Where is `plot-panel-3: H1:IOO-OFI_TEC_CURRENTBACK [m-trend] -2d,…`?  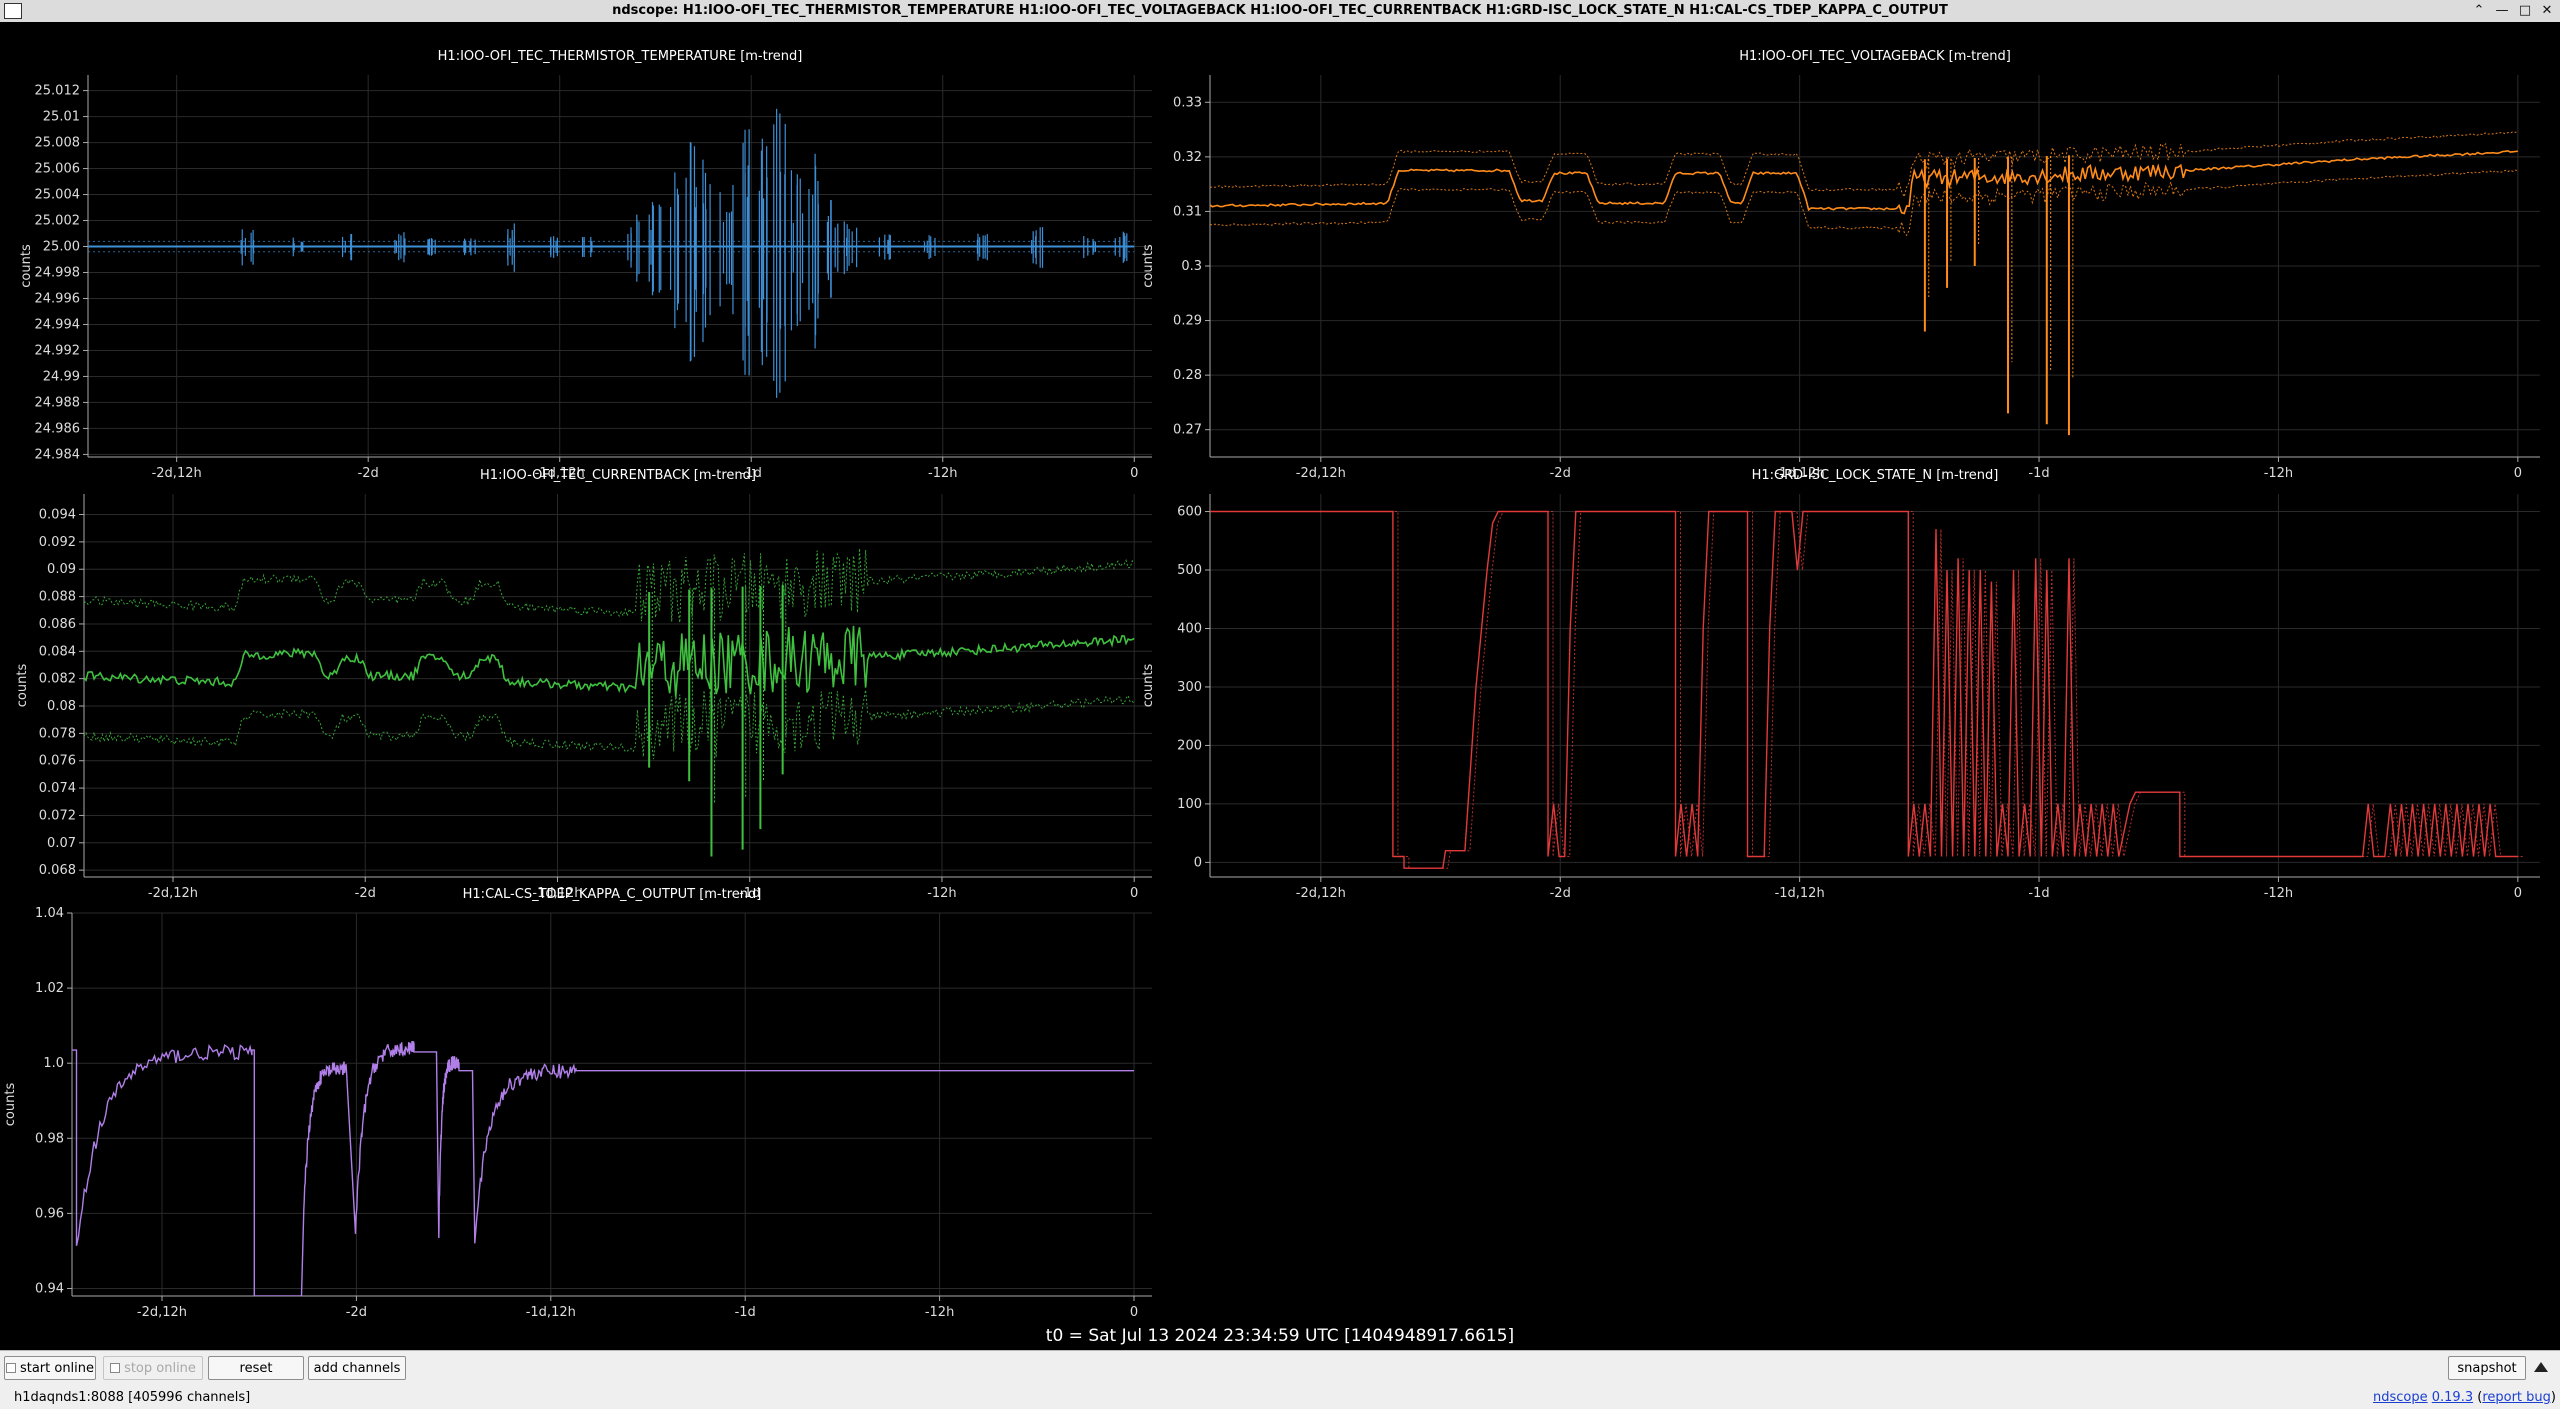
plot-panel-3: H1:IOO-OFI_TEC_CURRENTBACK [m-trend] -2d,… is located at coordinates (583, 684).